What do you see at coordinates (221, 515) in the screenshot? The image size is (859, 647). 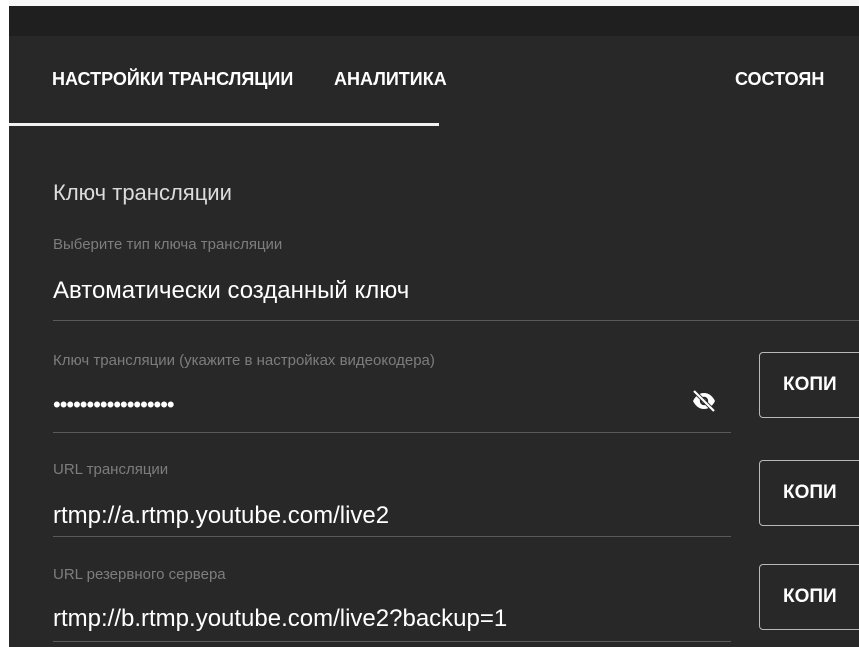 I see `stream-url-value: rtmp://a.rtmp.youtube.com/live2` at bounding box center [221, 515].